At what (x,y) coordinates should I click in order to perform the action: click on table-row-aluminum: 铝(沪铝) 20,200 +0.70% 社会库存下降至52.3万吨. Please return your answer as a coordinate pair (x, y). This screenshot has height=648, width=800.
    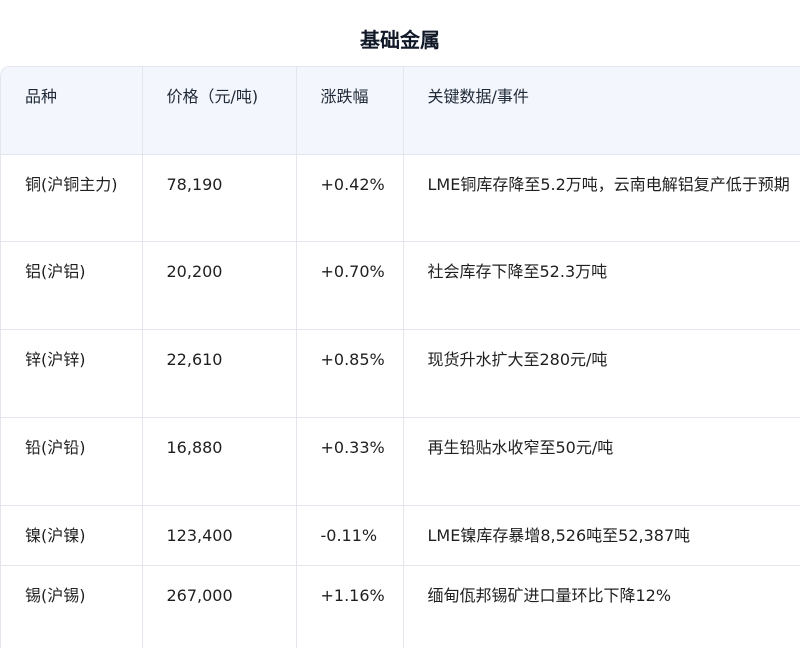
    Looking at the image, I should click on (400, 285).